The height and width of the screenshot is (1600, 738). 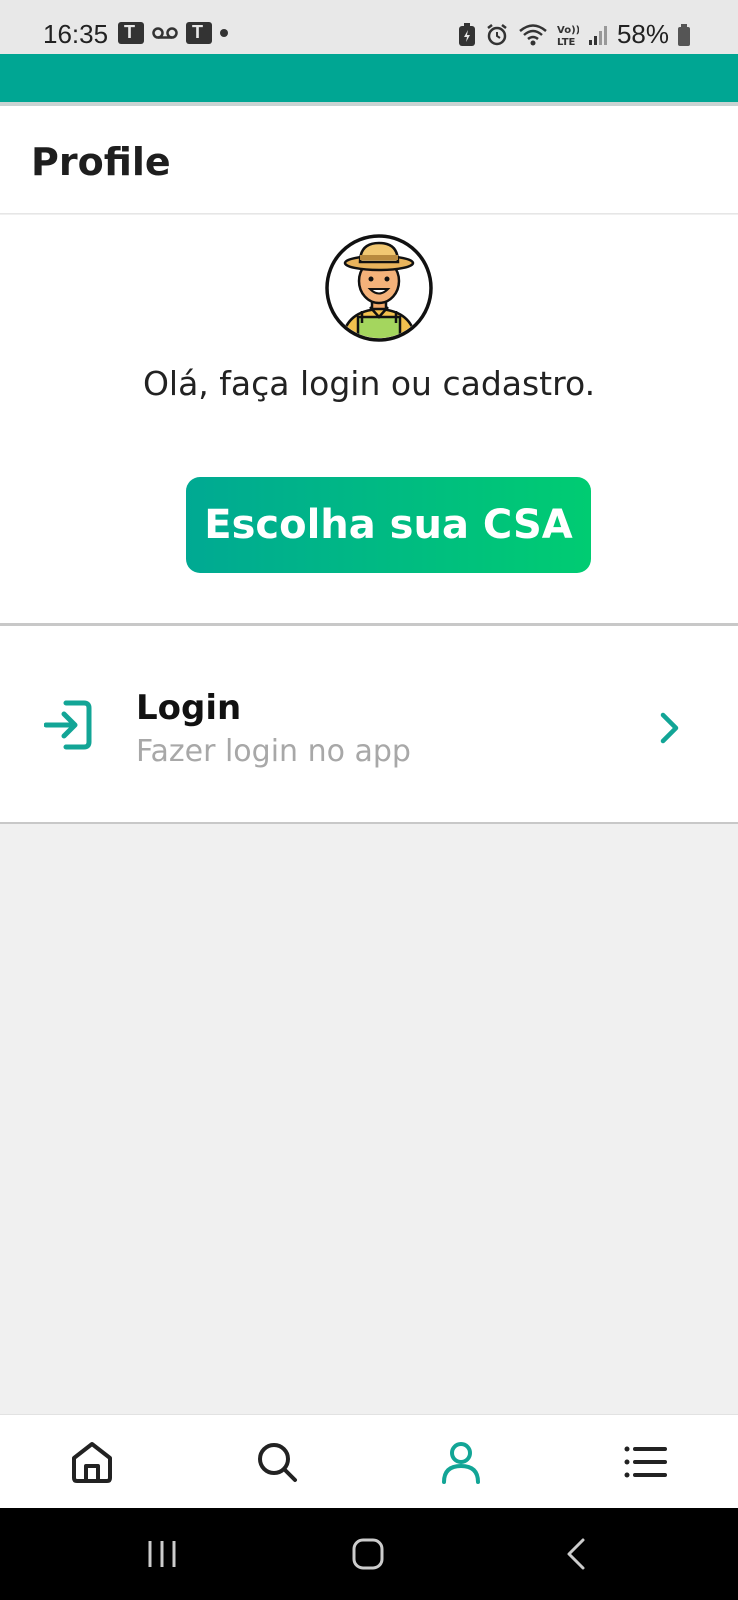 I want to click on login-icon, so click(x=68, y=725).